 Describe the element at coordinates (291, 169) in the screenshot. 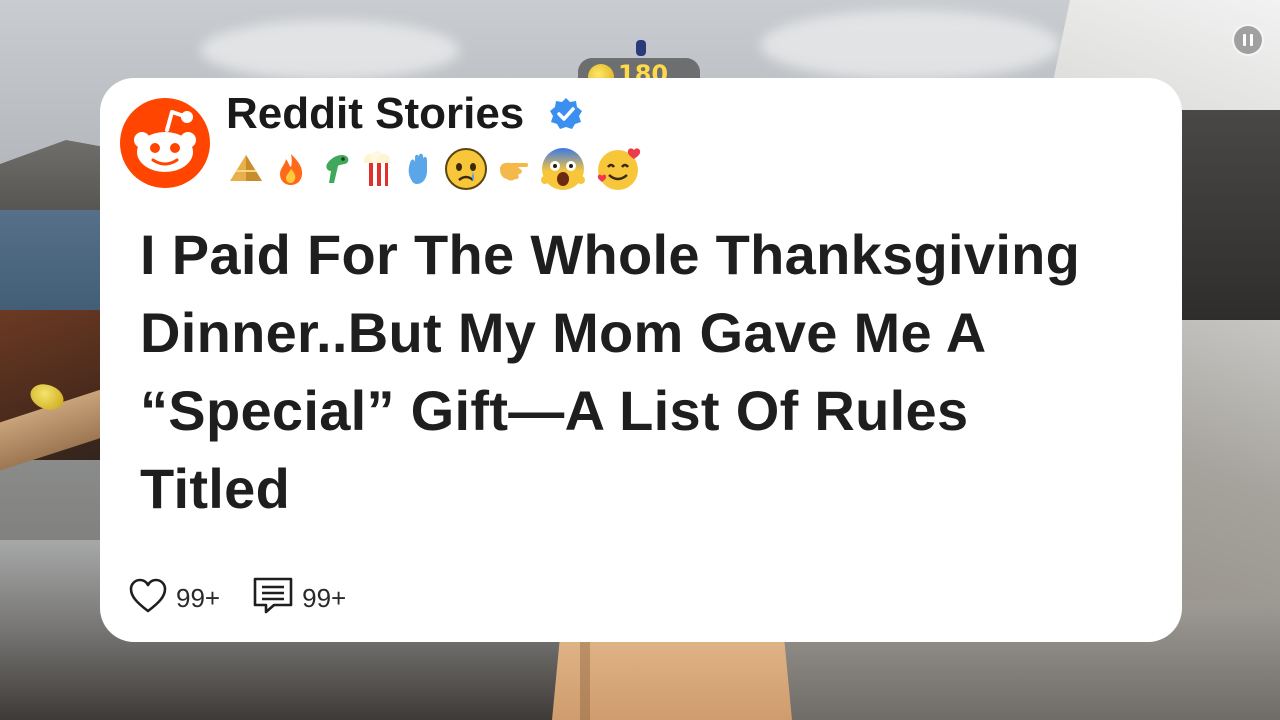

I see `fire-emoji-icon` at that location.